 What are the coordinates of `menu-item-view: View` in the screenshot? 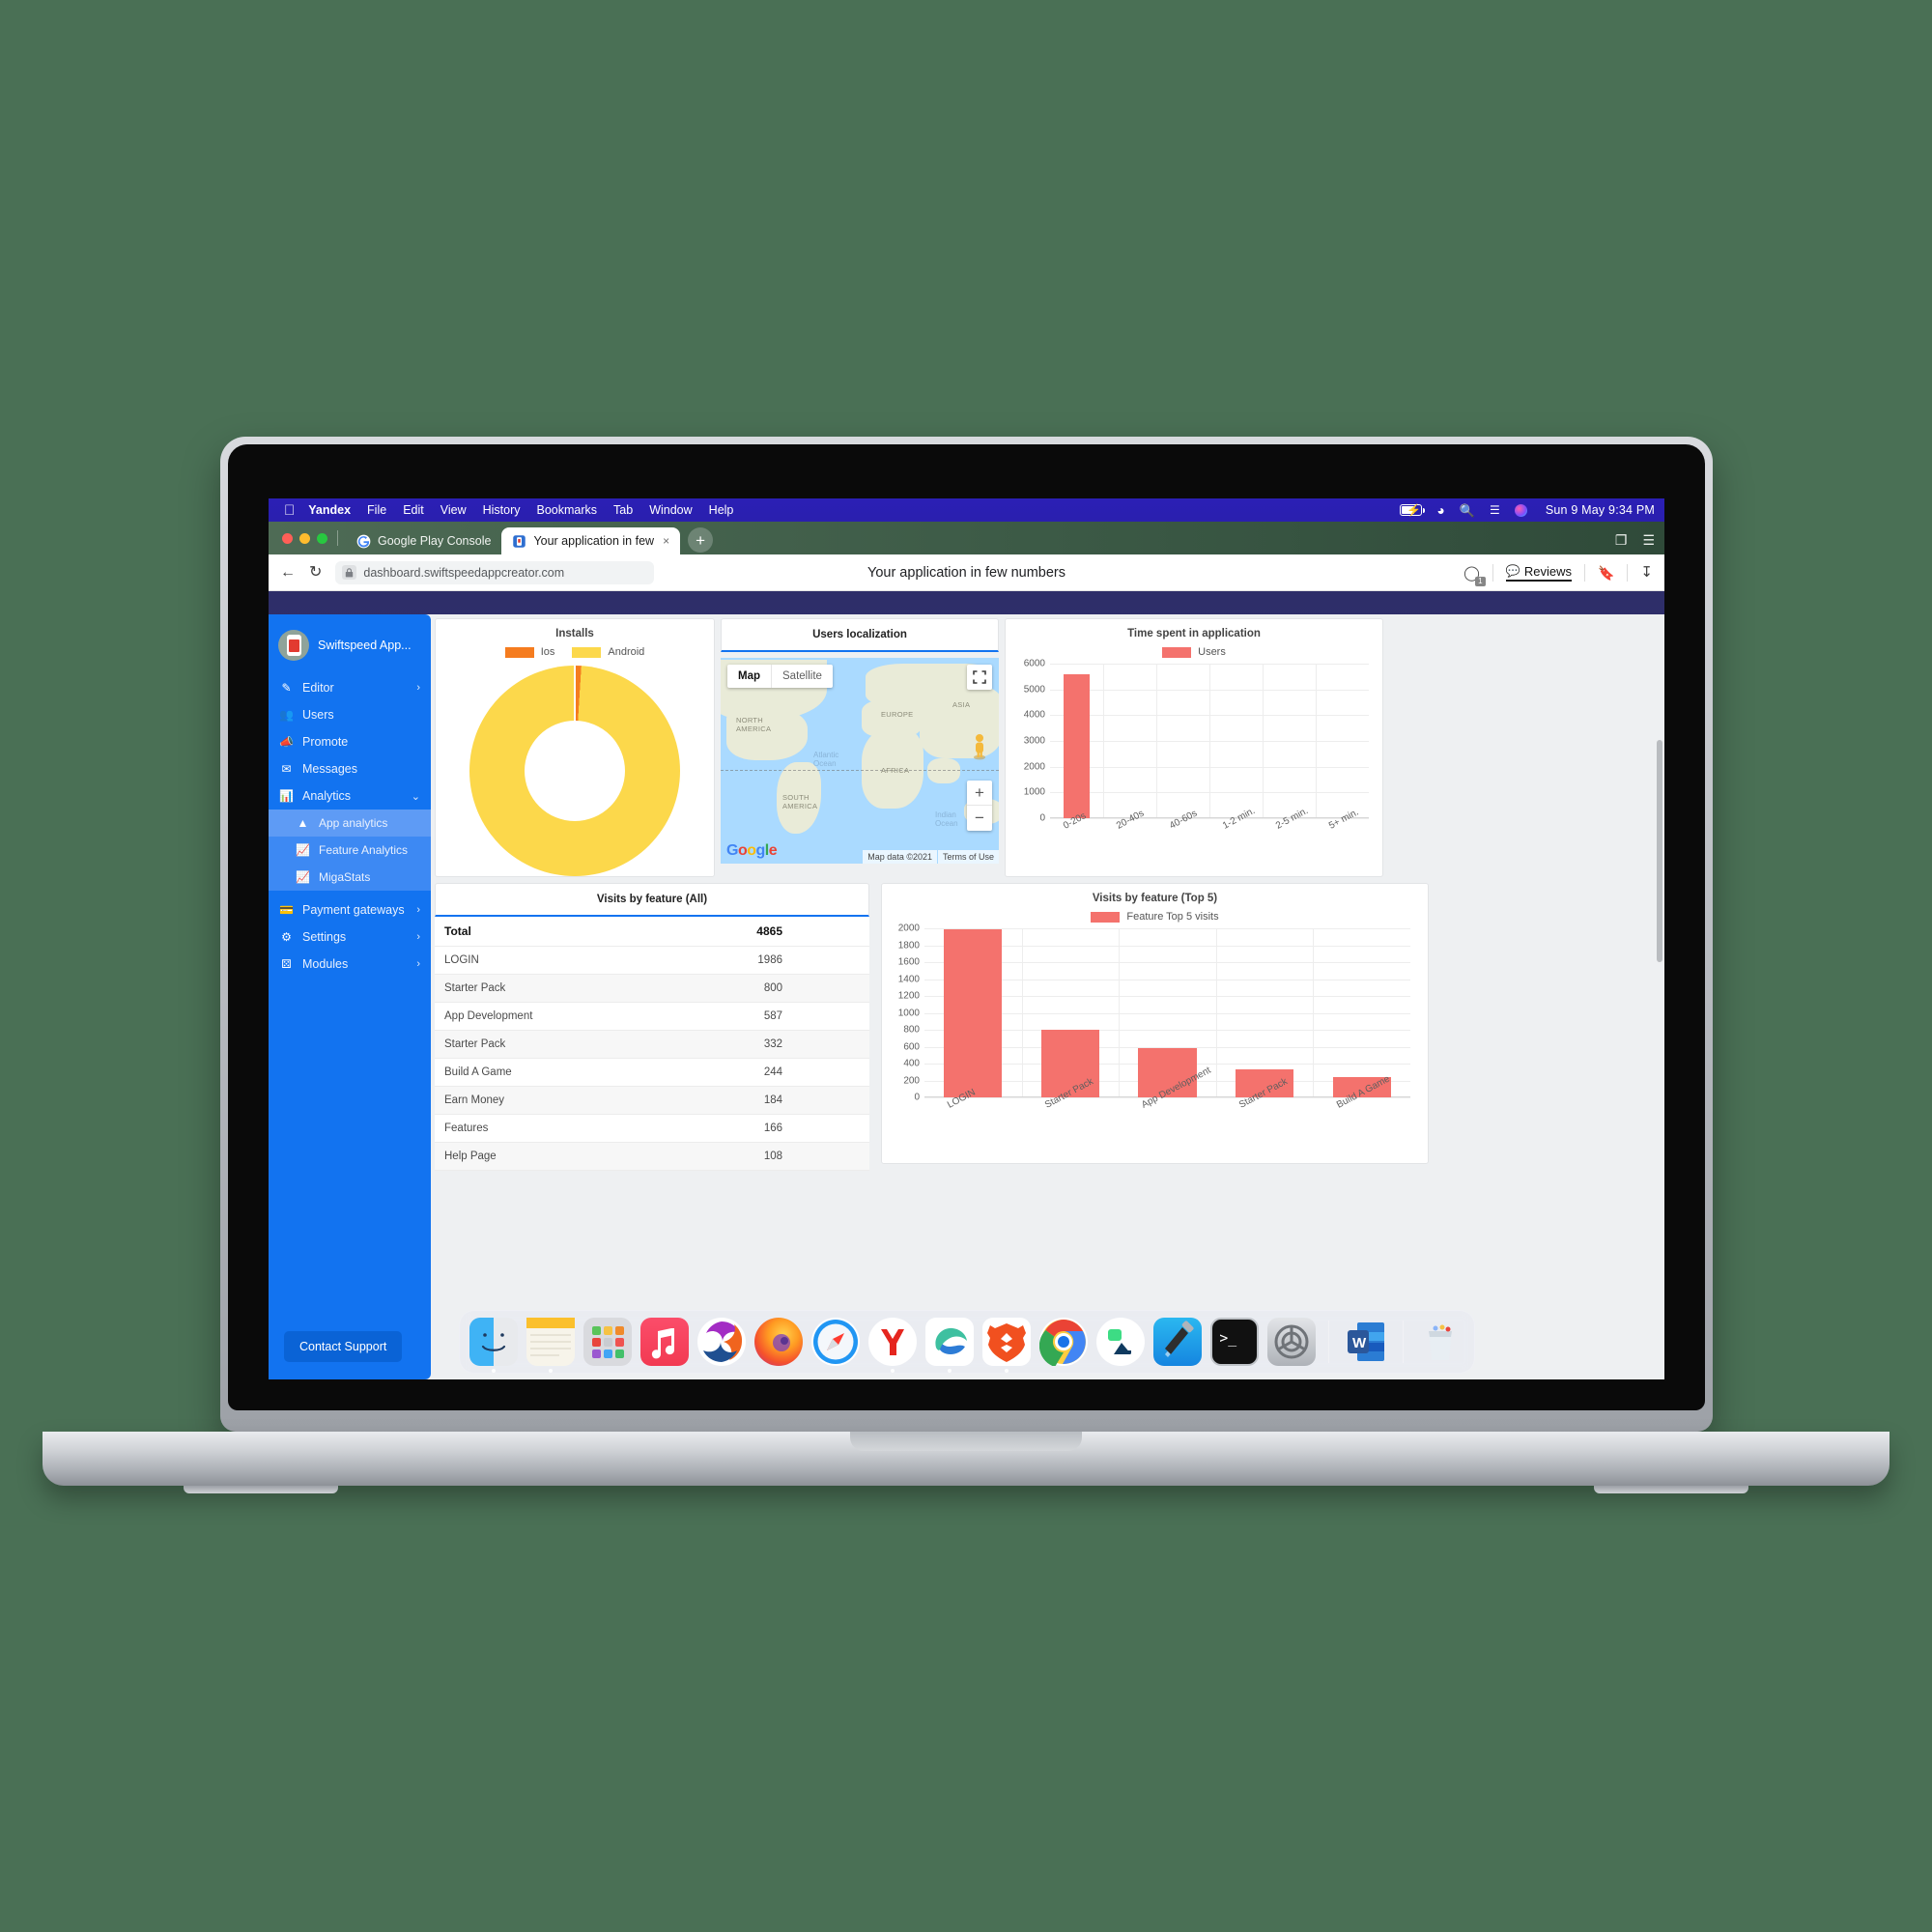 It's located at (453, 510).